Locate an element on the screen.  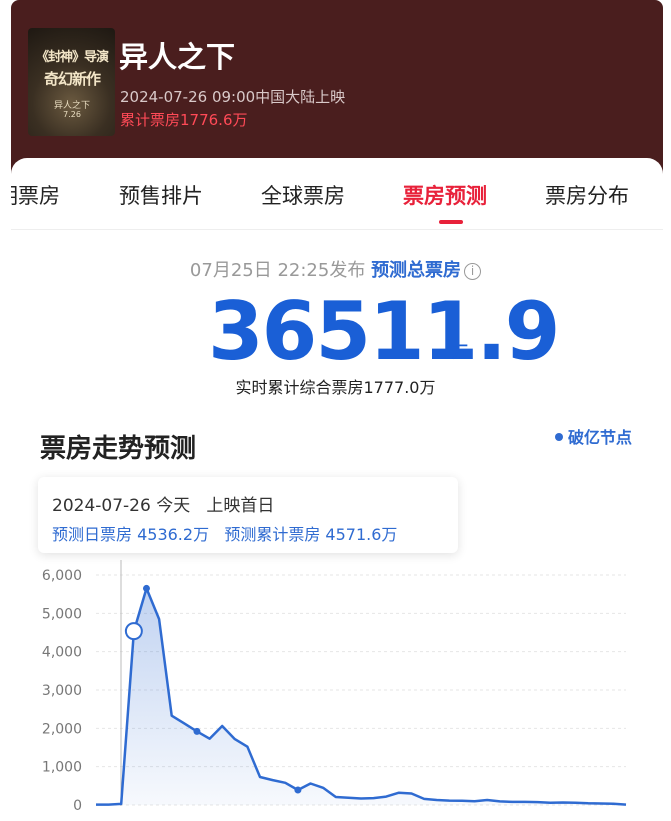
y-tick-label: 6,000 is located at coordinates (62, 576).